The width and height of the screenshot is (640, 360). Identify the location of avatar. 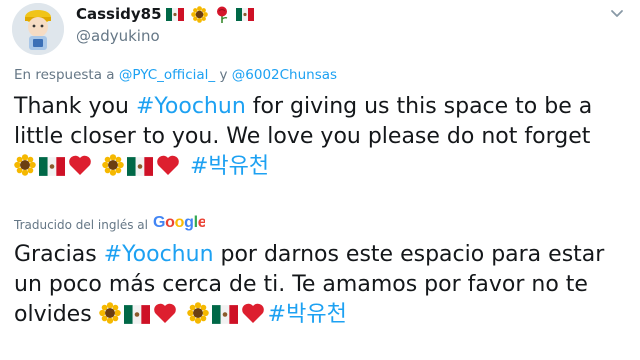
(38, 29).